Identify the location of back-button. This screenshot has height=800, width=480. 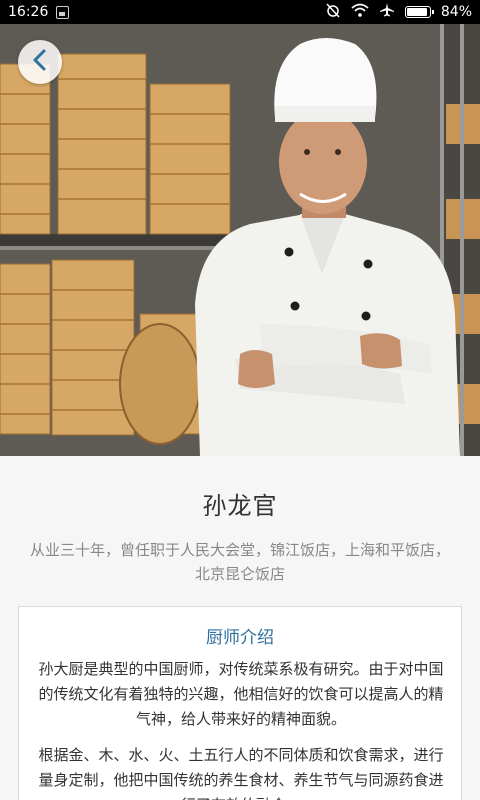
(40, 62).